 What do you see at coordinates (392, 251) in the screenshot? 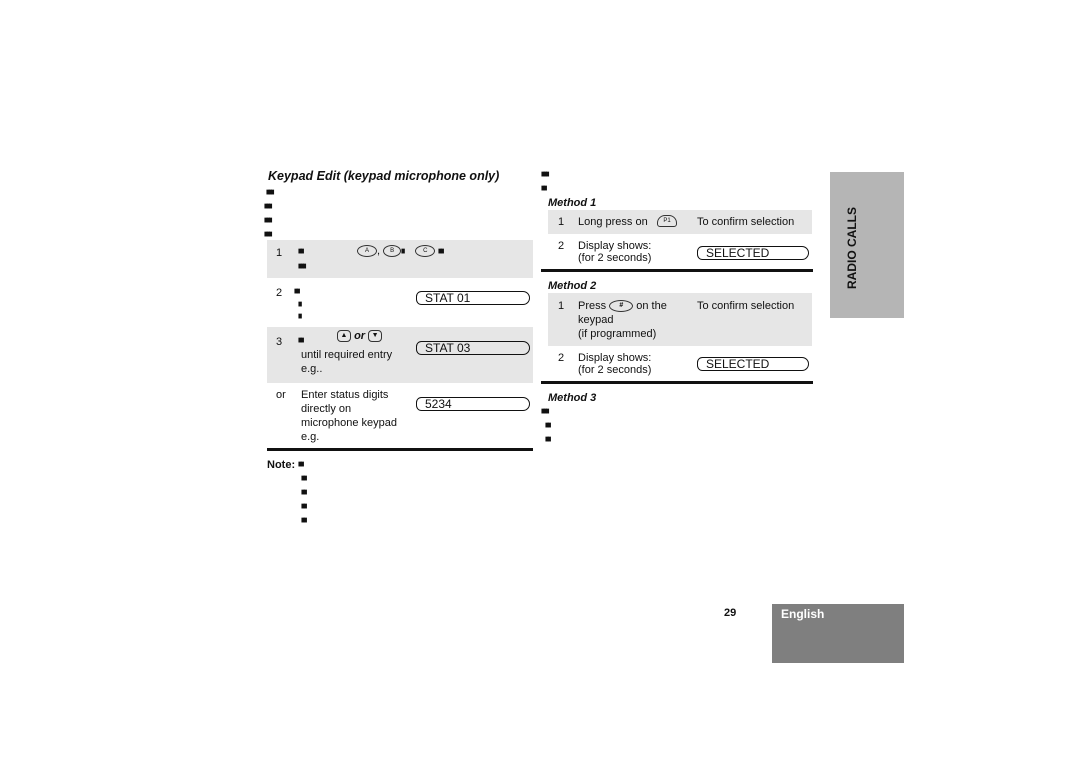
I see `key-b-icon: B` at bounding box center [392, 251].